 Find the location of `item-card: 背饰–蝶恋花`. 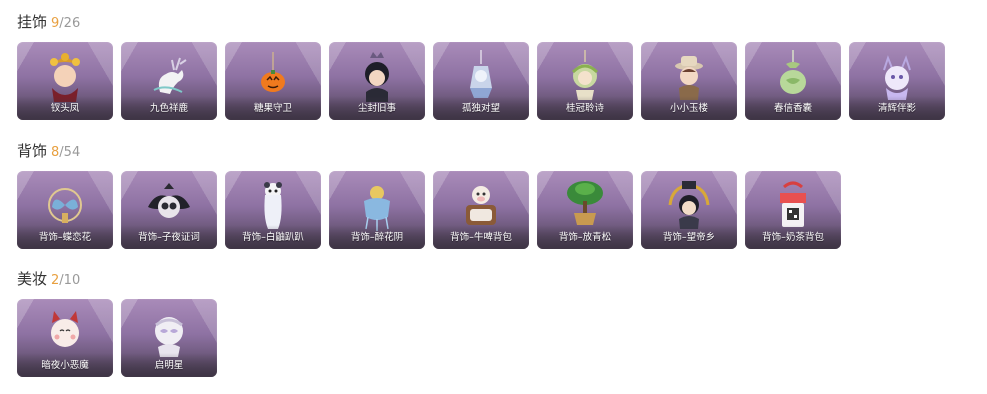

item-card: 背饰–蝶恋花 is located at coordinates (65, 210).